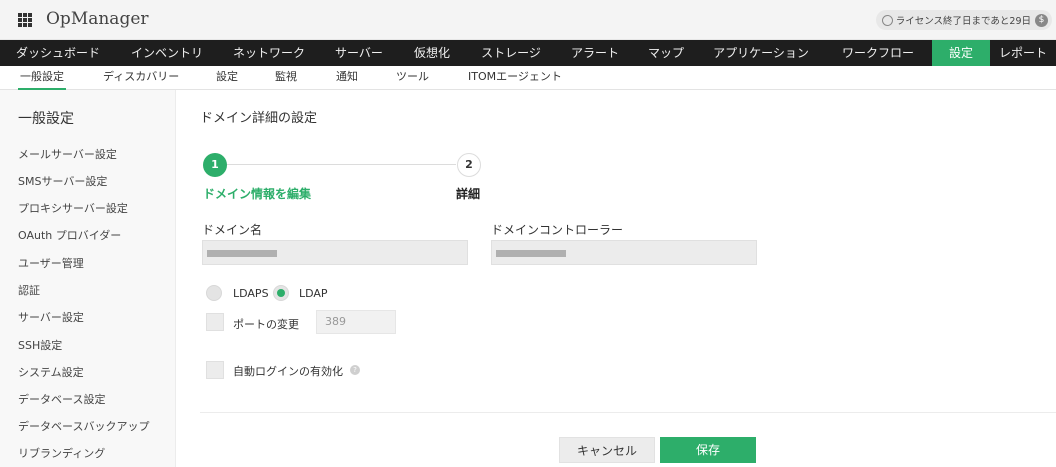 The image size is (1056, 467). I want to click on subnav-monitoring: 監視, so click(286, 78).